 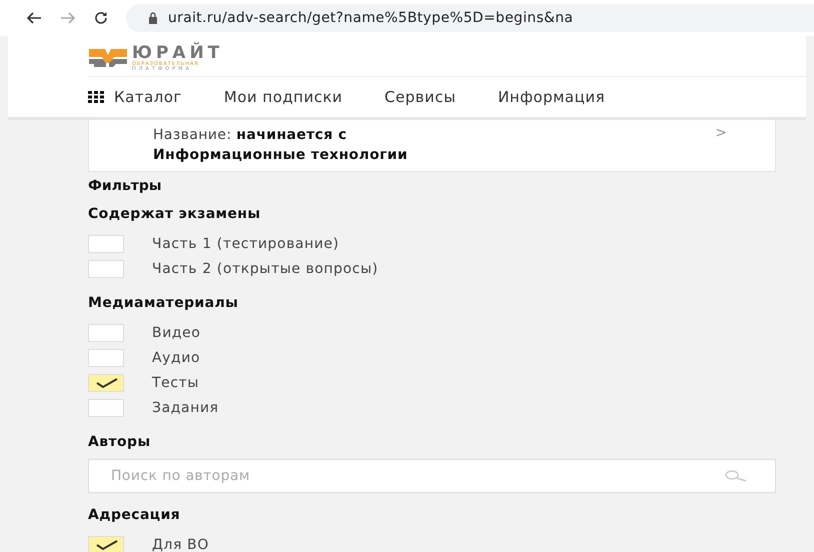 What do you see at coordinates (432, 476) in the screenshot?
I see `search-field: Поиск по авторам` at bounding box center [432, 476].